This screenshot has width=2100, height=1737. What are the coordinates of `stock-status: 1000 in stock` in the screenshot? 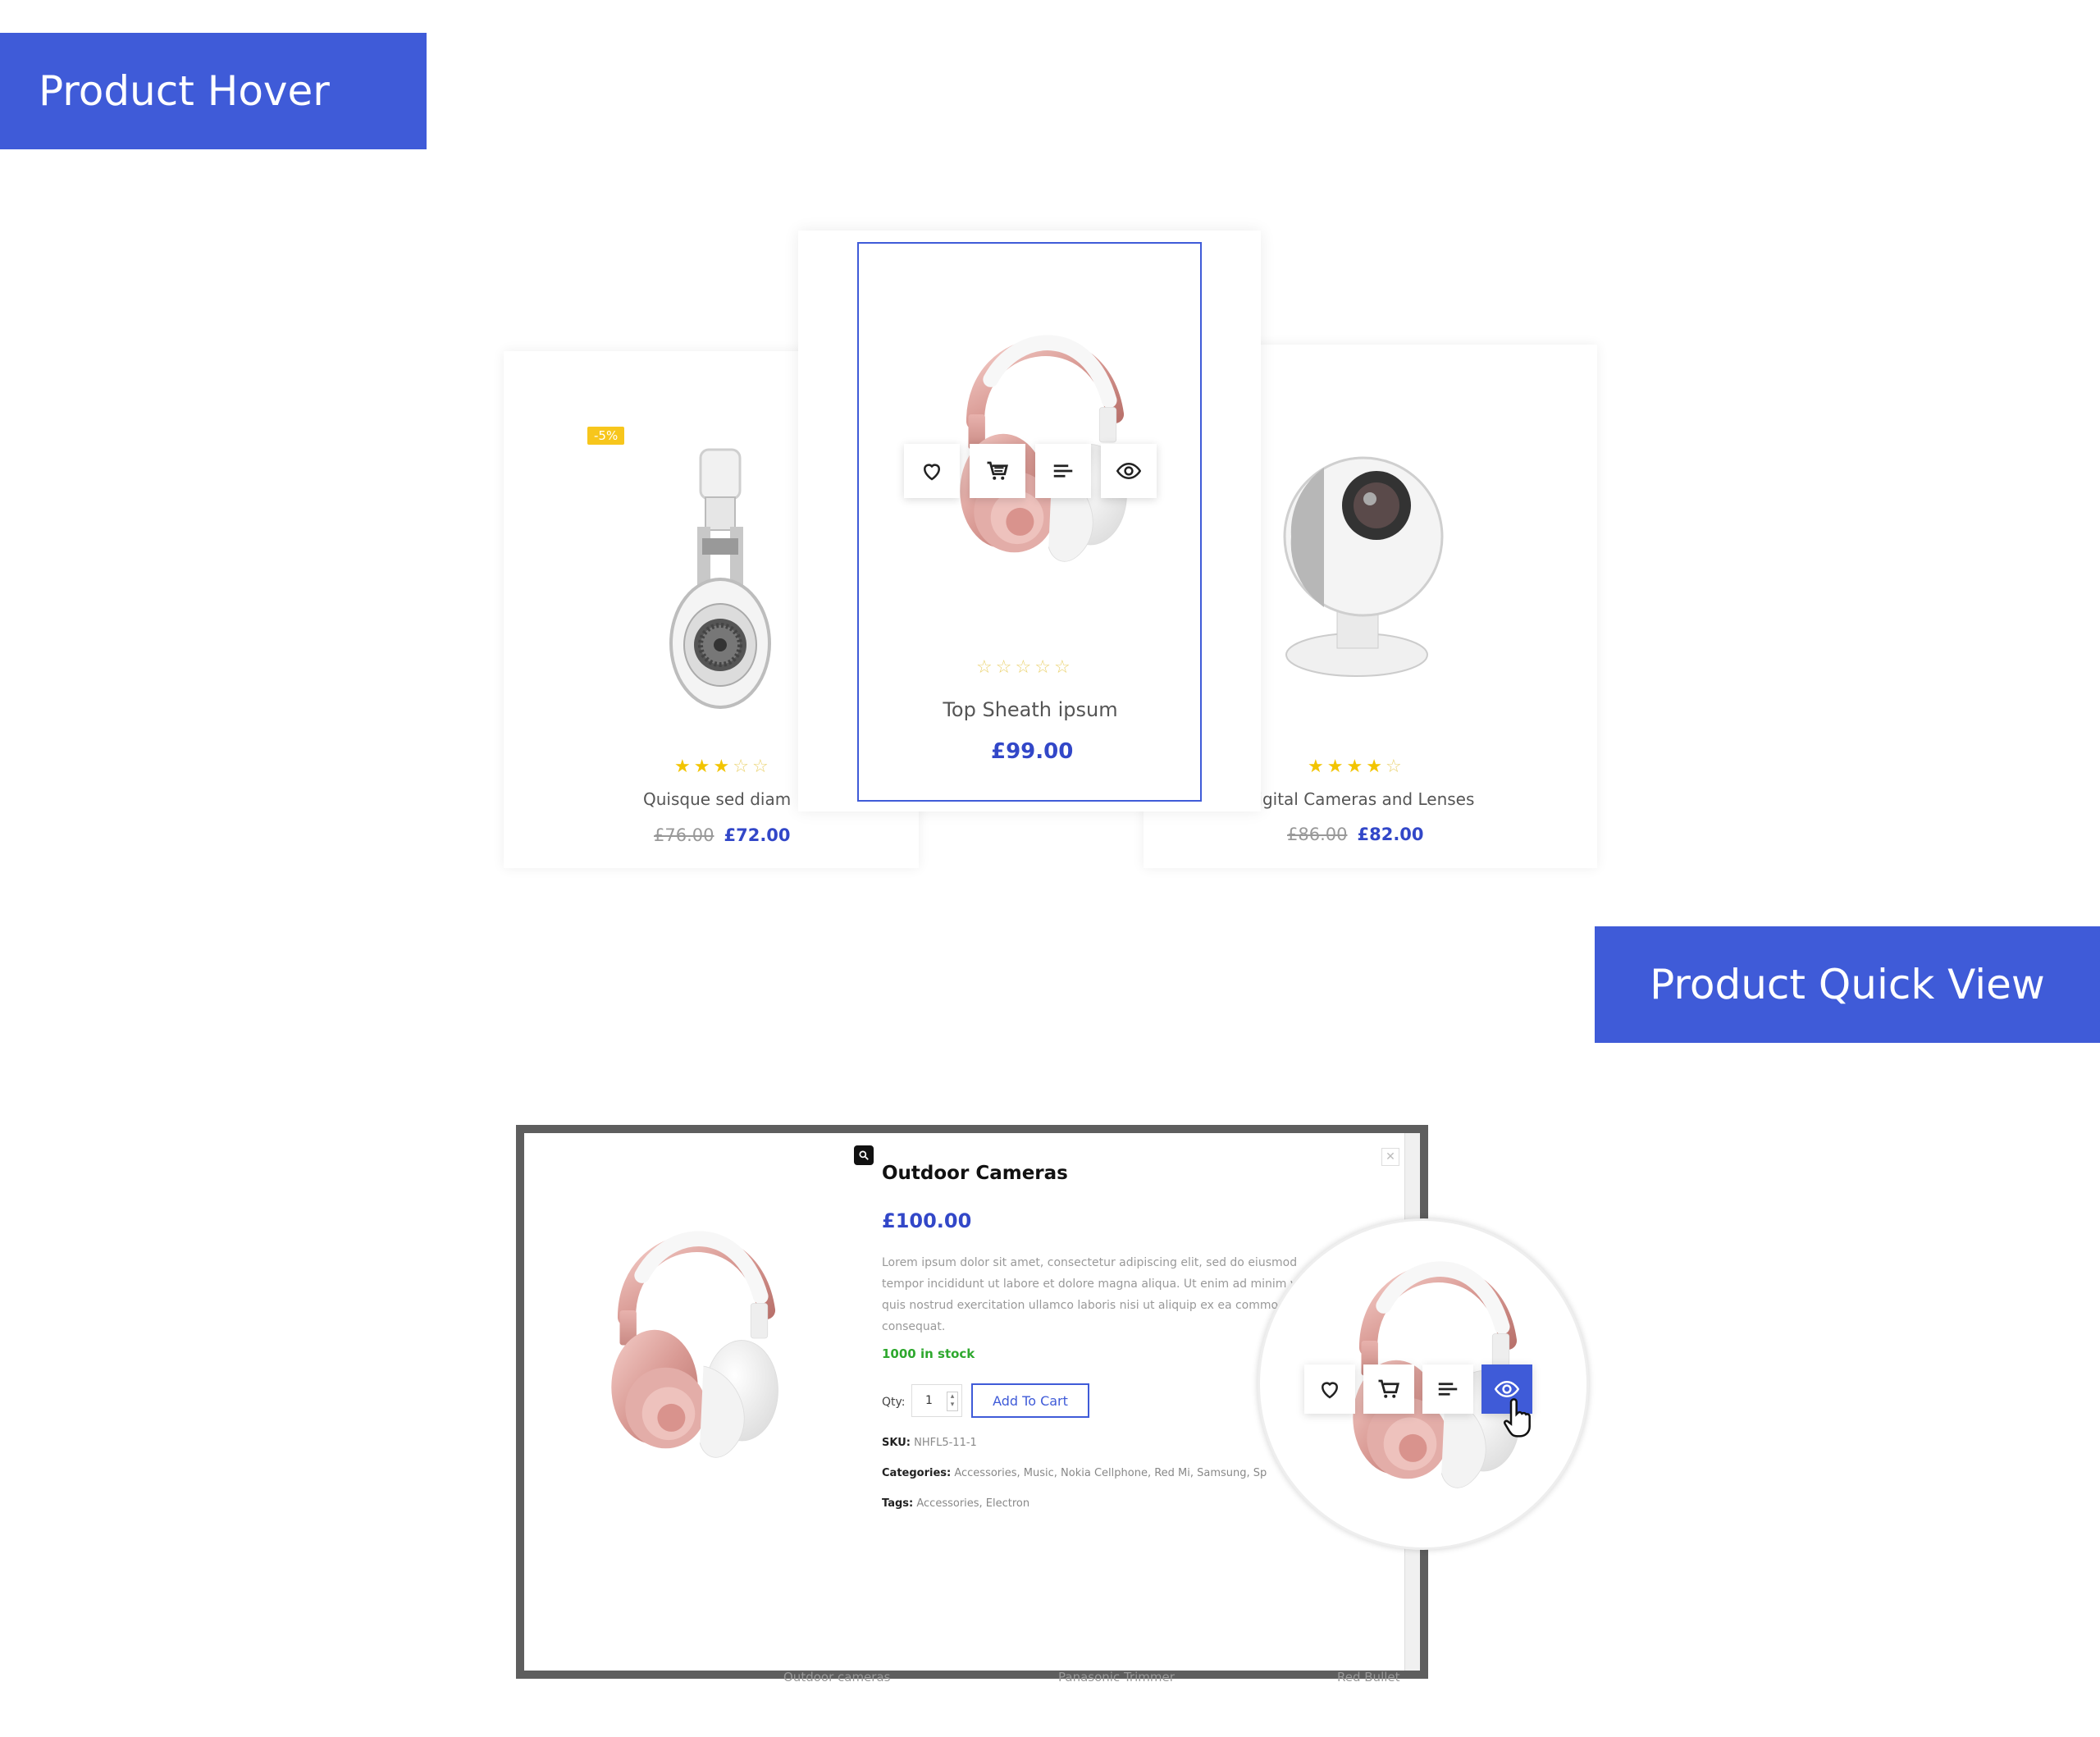 It's located at (929, 1353).